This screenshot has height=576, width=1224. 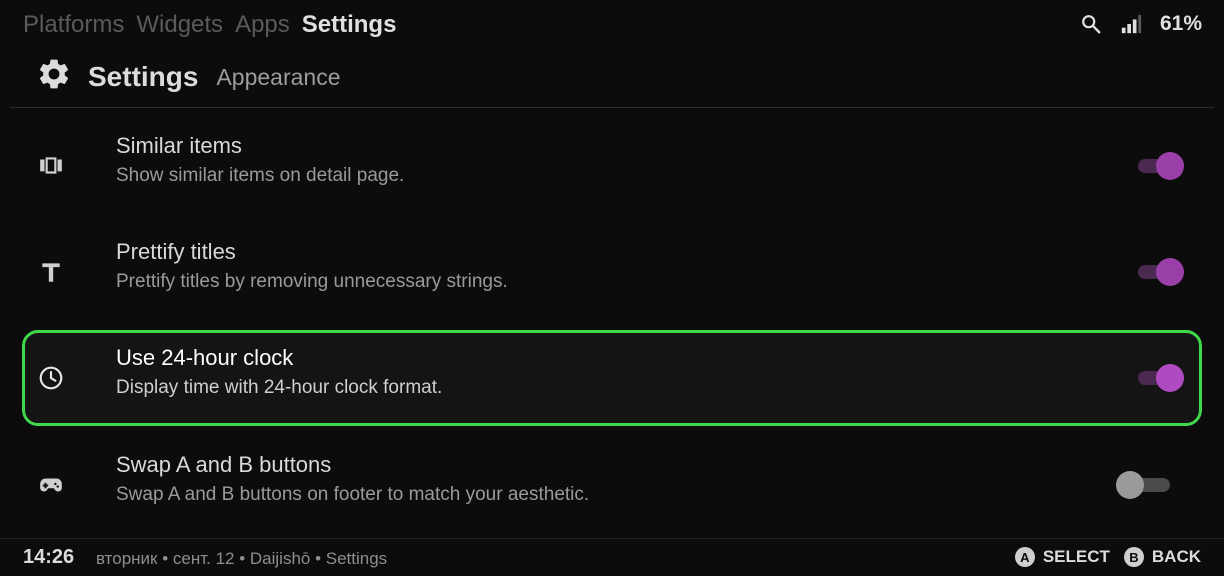 I want to click on select-label: SELECT, so click(x=1076, y=556).